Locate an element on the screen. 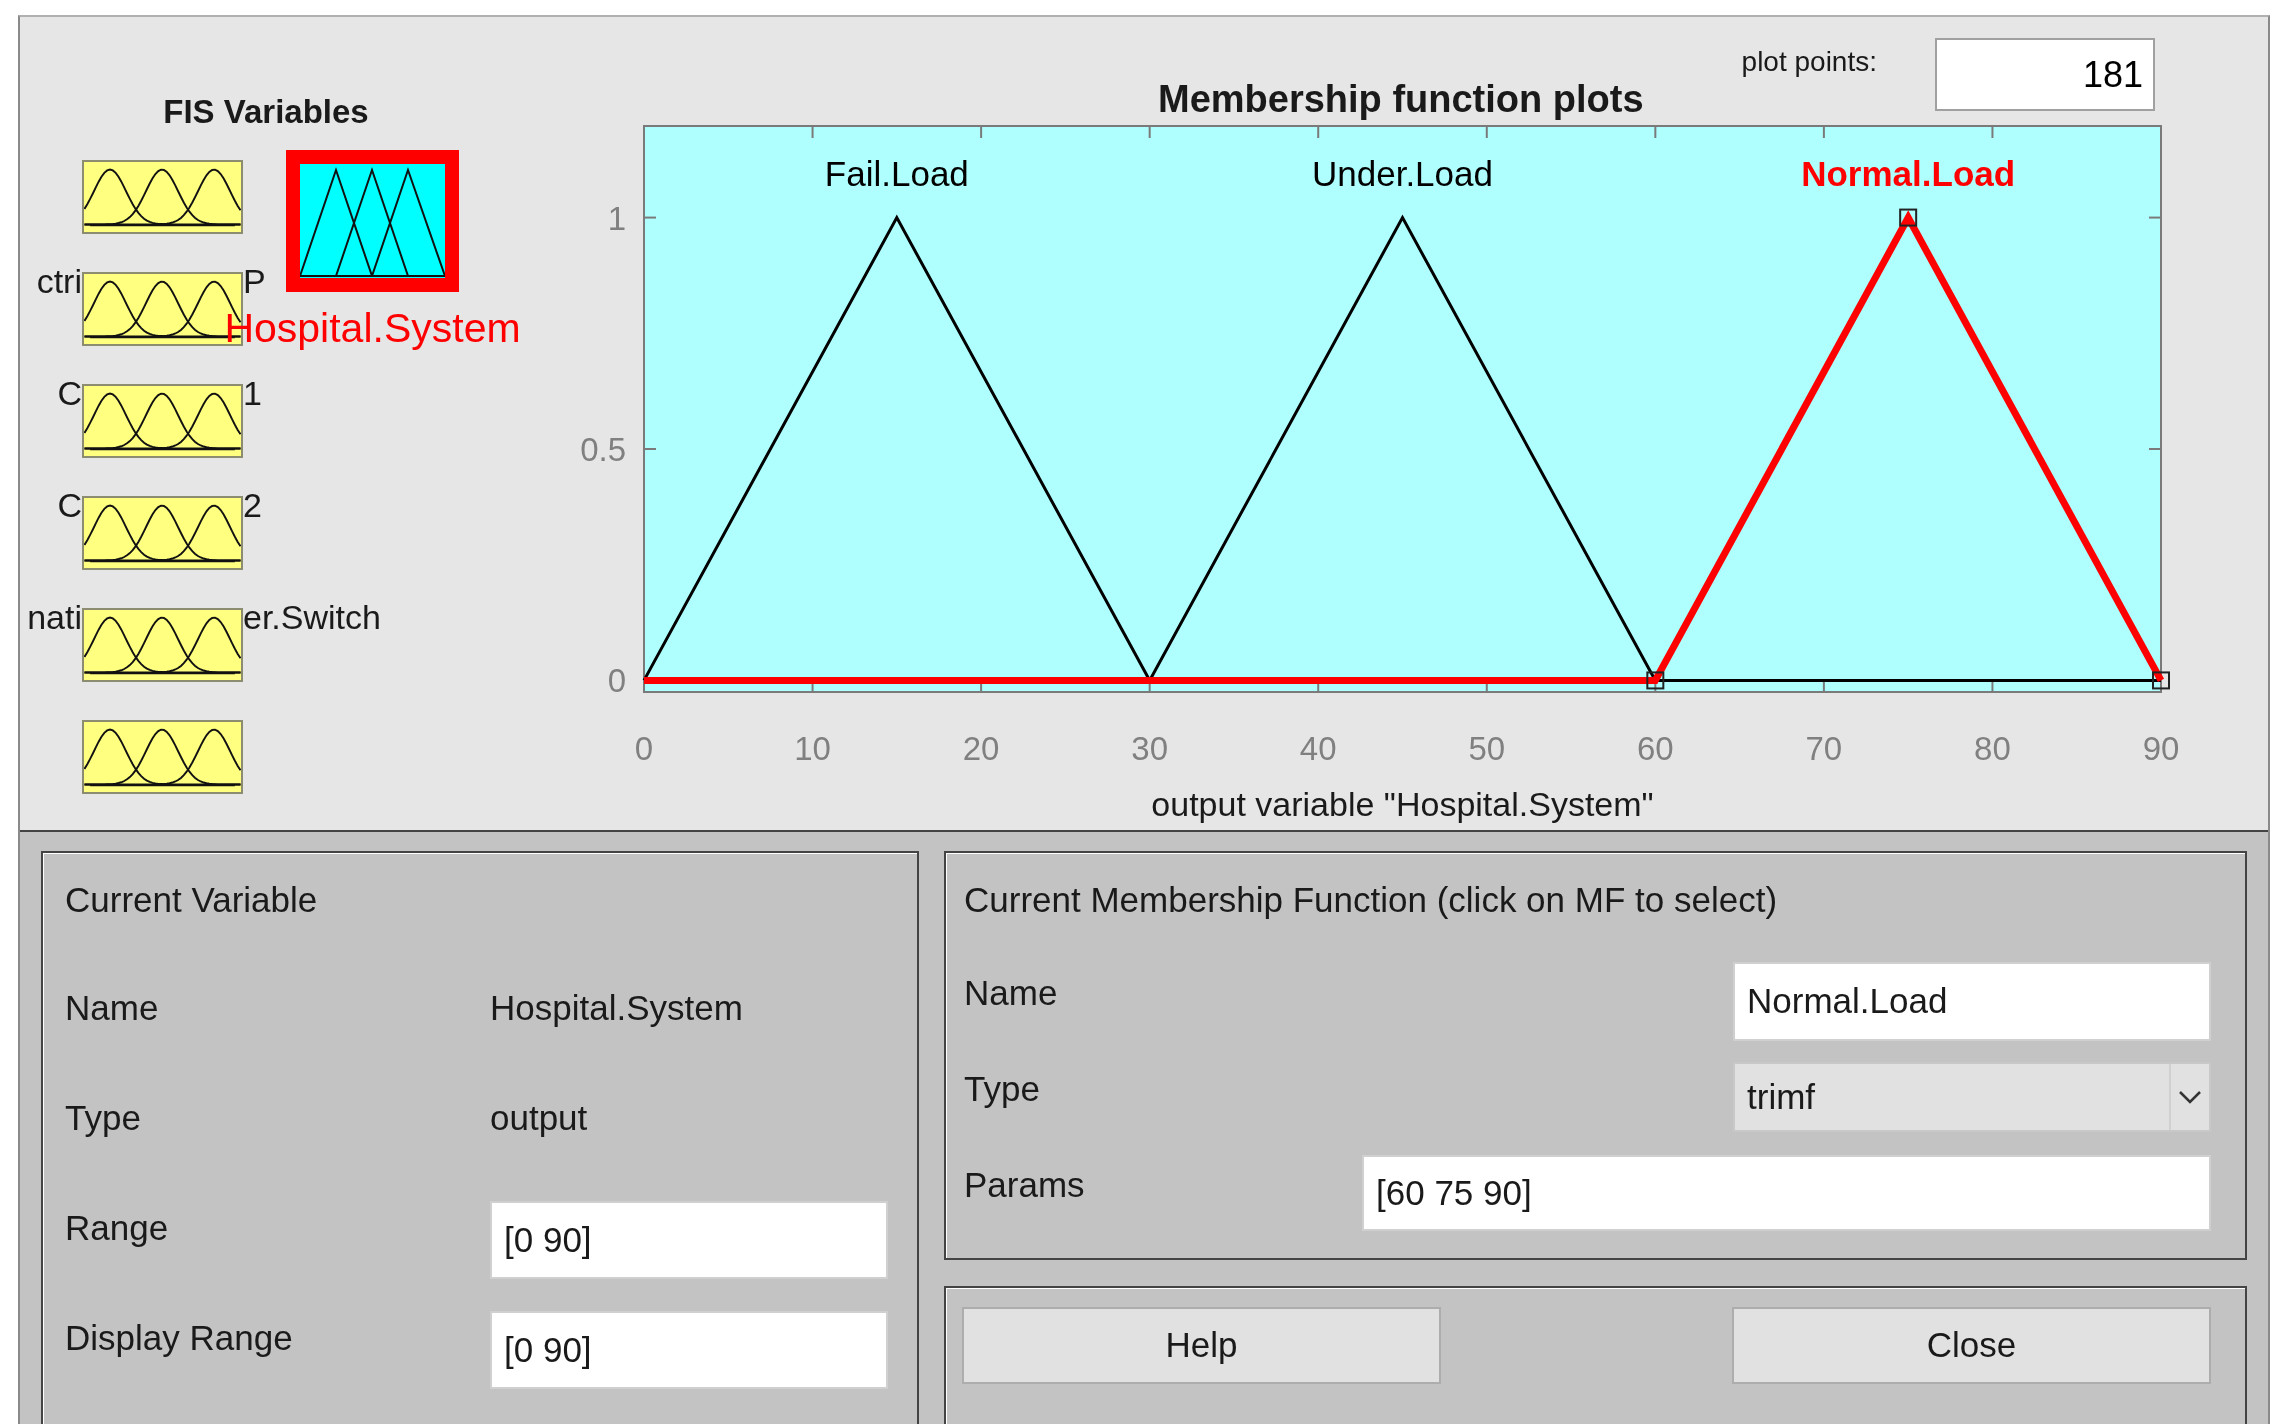 This screenshot has height=1424, width=2288. group-title: Current Variable is located at coordinates (191, 899).